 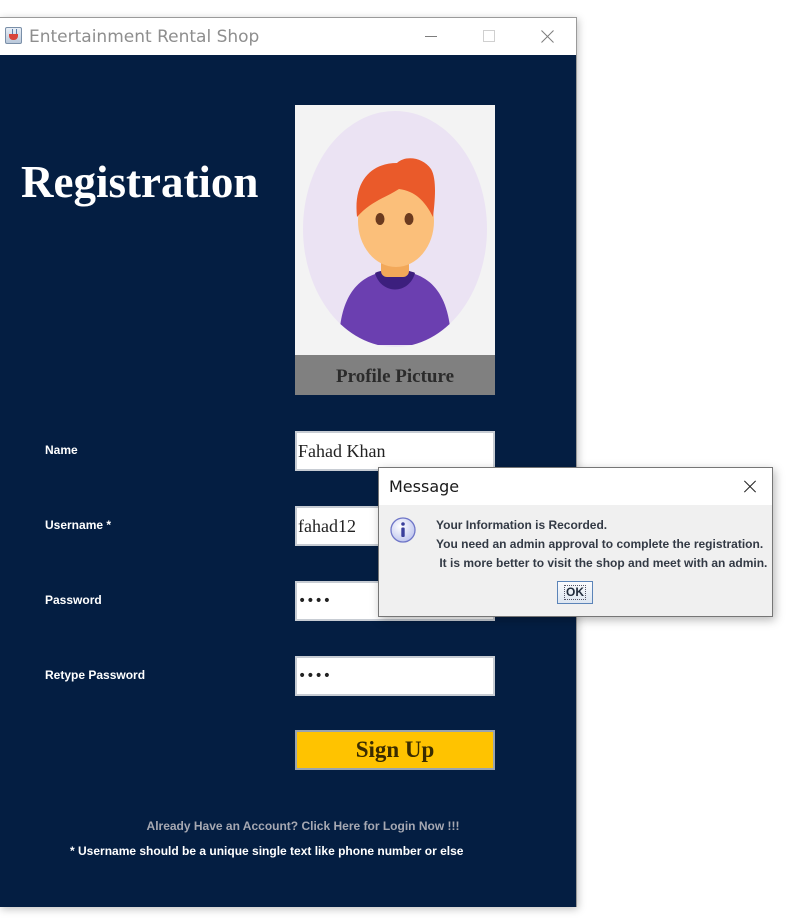 What do you see at coordinates (395, 375) in the screenshot?
I see `profile-picture-caption: Profile Picture` at bounding box center [395, 375].